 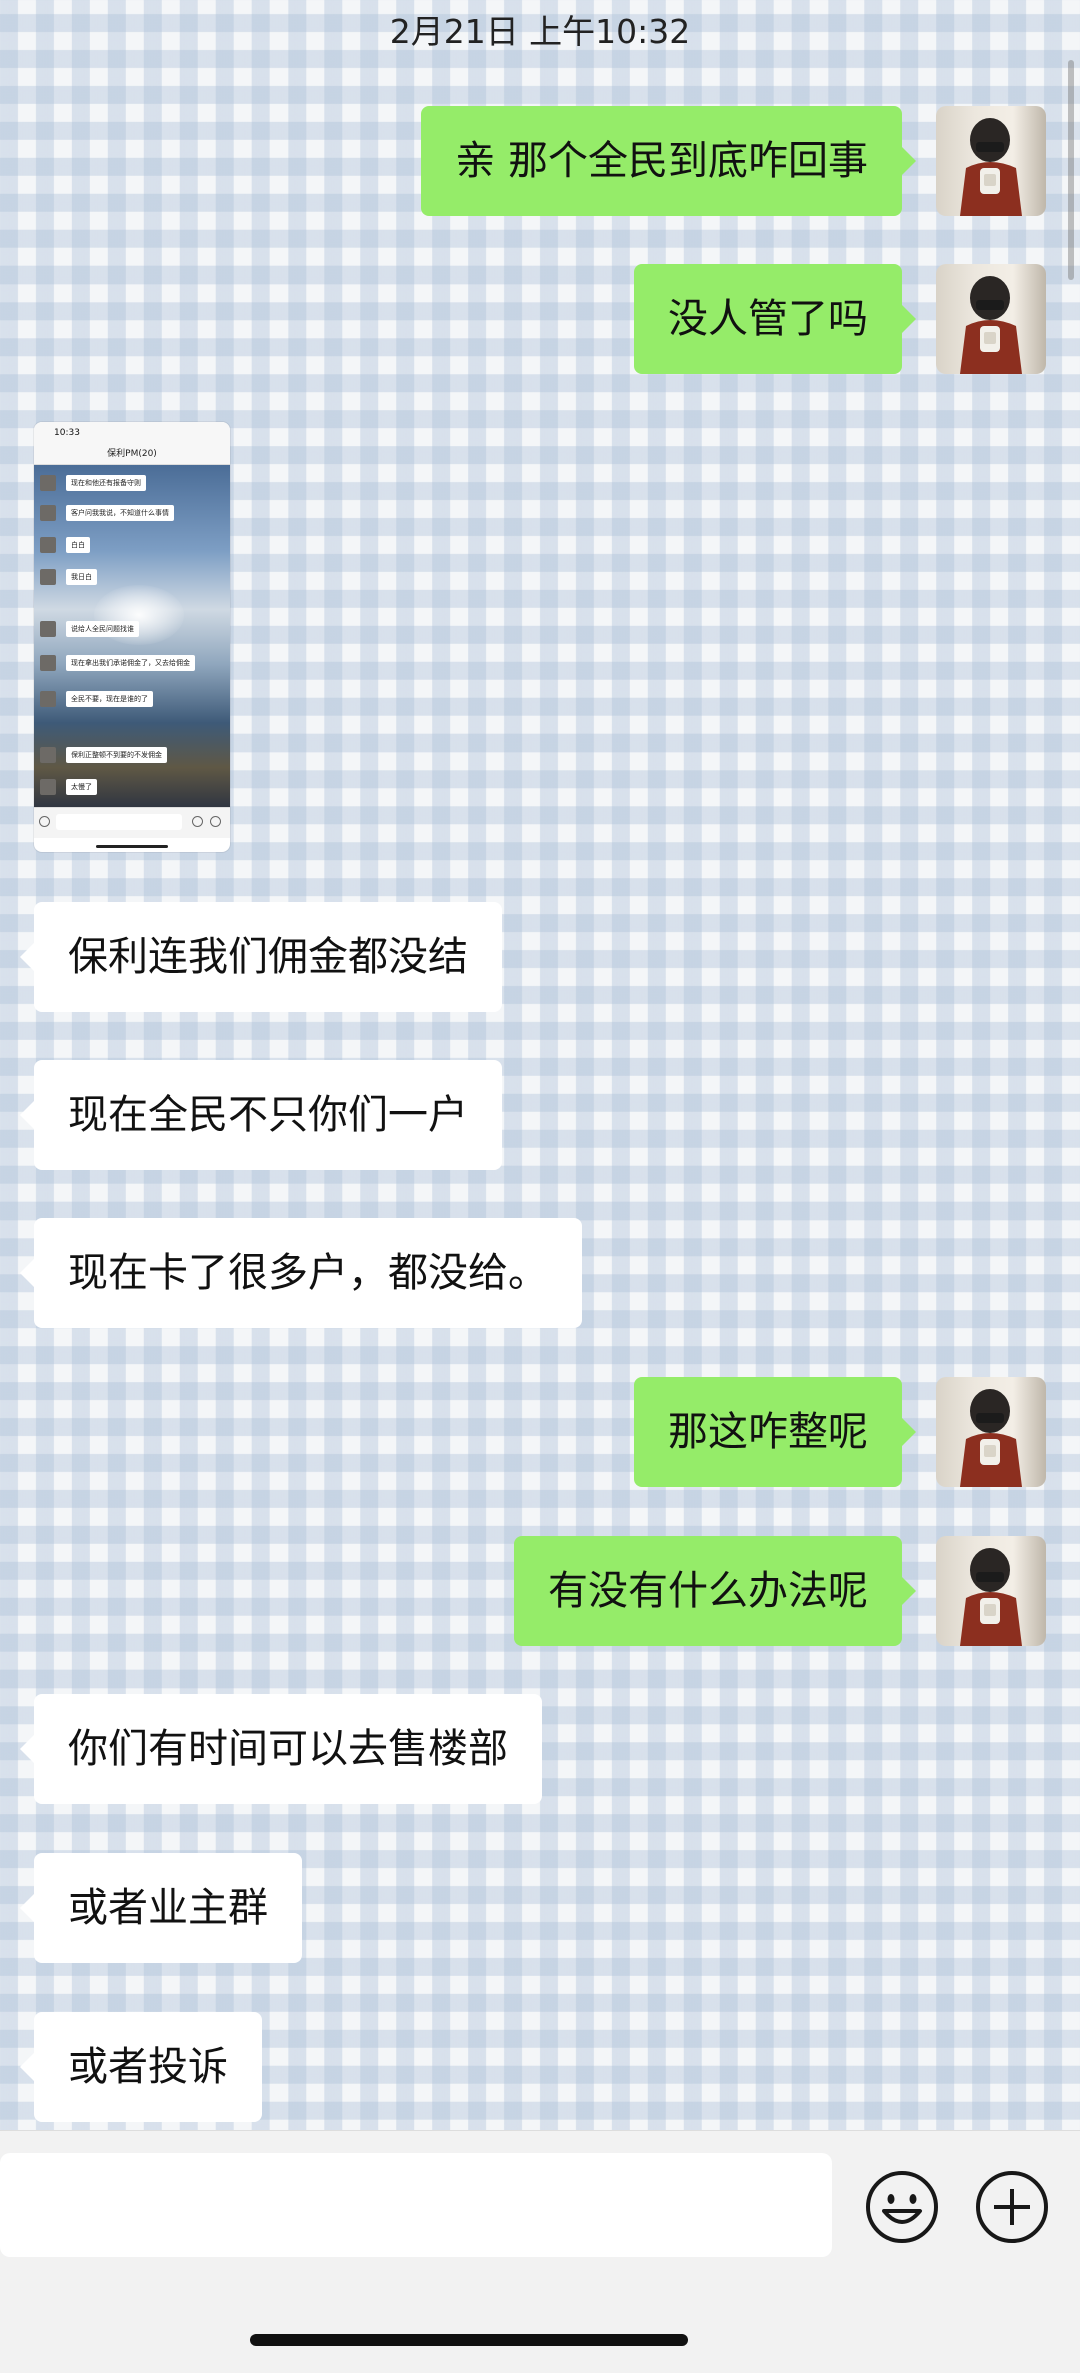 I want to click on message-bubble-outgoing: 有没有什么办法呢, so click(x=715, y=1591).